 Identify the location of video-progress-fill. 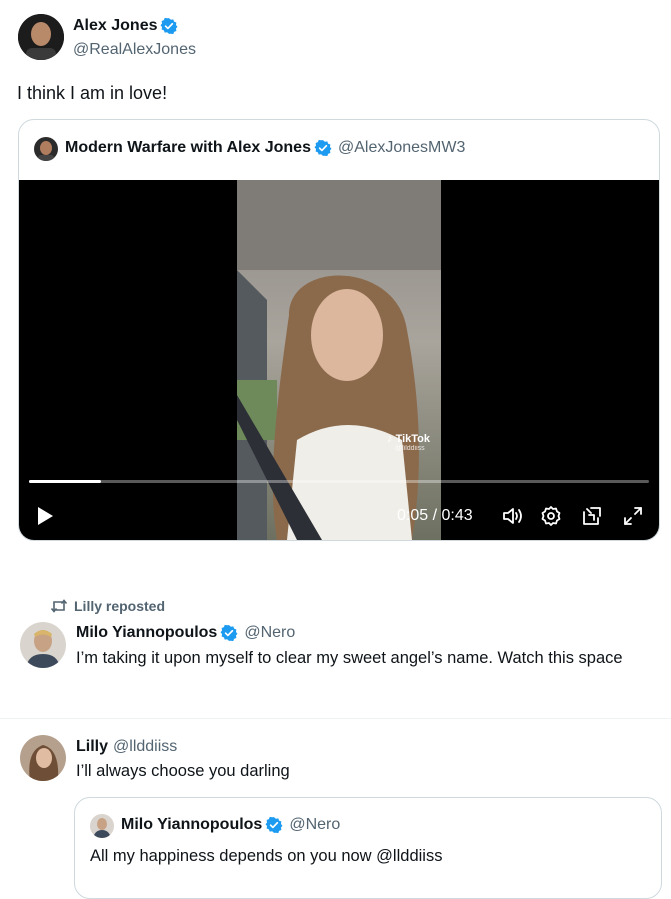
(65, 481).